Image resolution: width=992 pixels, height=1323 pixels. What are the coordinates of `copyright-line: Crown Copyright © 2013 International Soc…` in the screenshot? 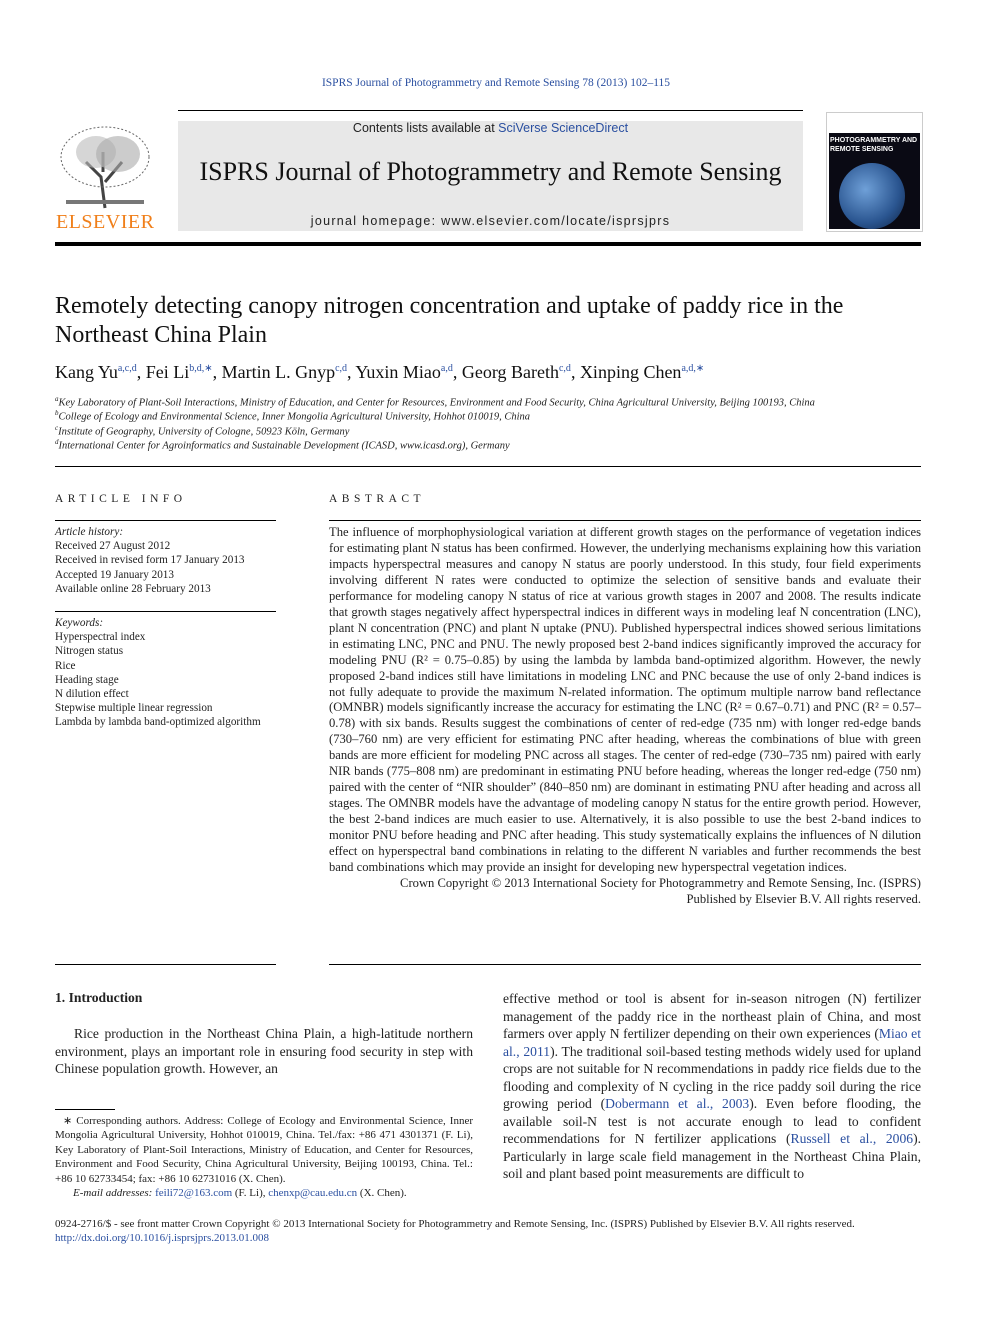 It's located at (660, 882).